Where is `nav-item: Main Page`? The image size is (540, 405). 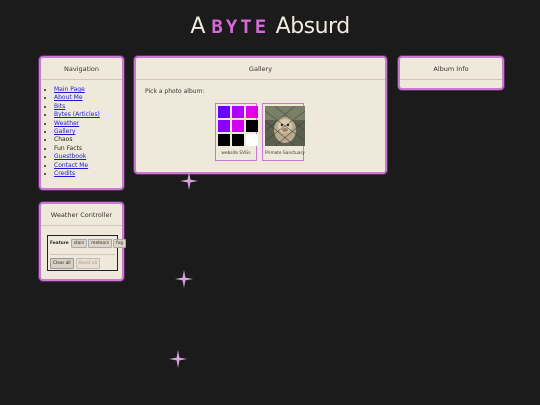 nav-item: Main Page is located at coordinates (88, 90).